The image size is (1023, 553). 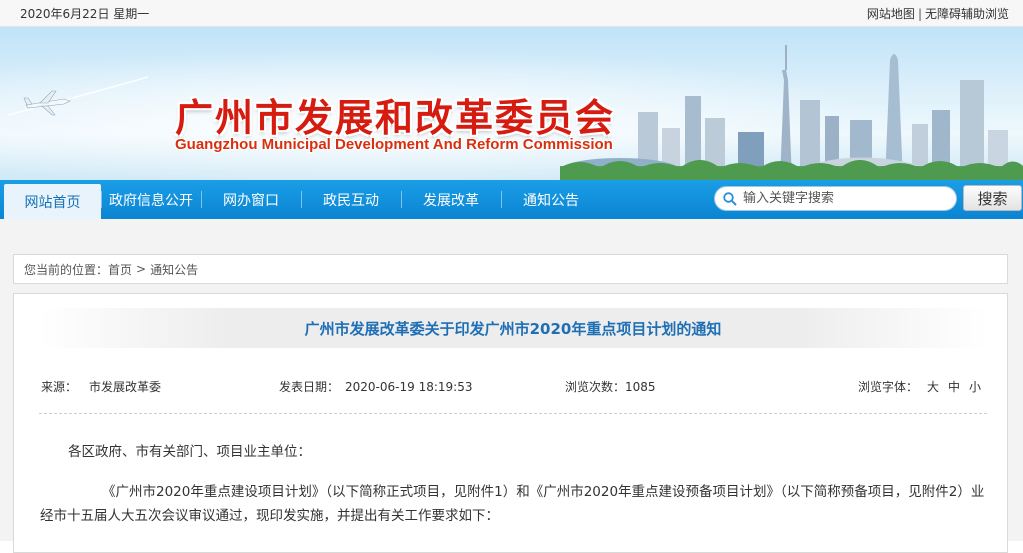 What do you see at coordinates (730, 198) in the screenshot?
I see `search-icon` at bounding box center [730, 198].